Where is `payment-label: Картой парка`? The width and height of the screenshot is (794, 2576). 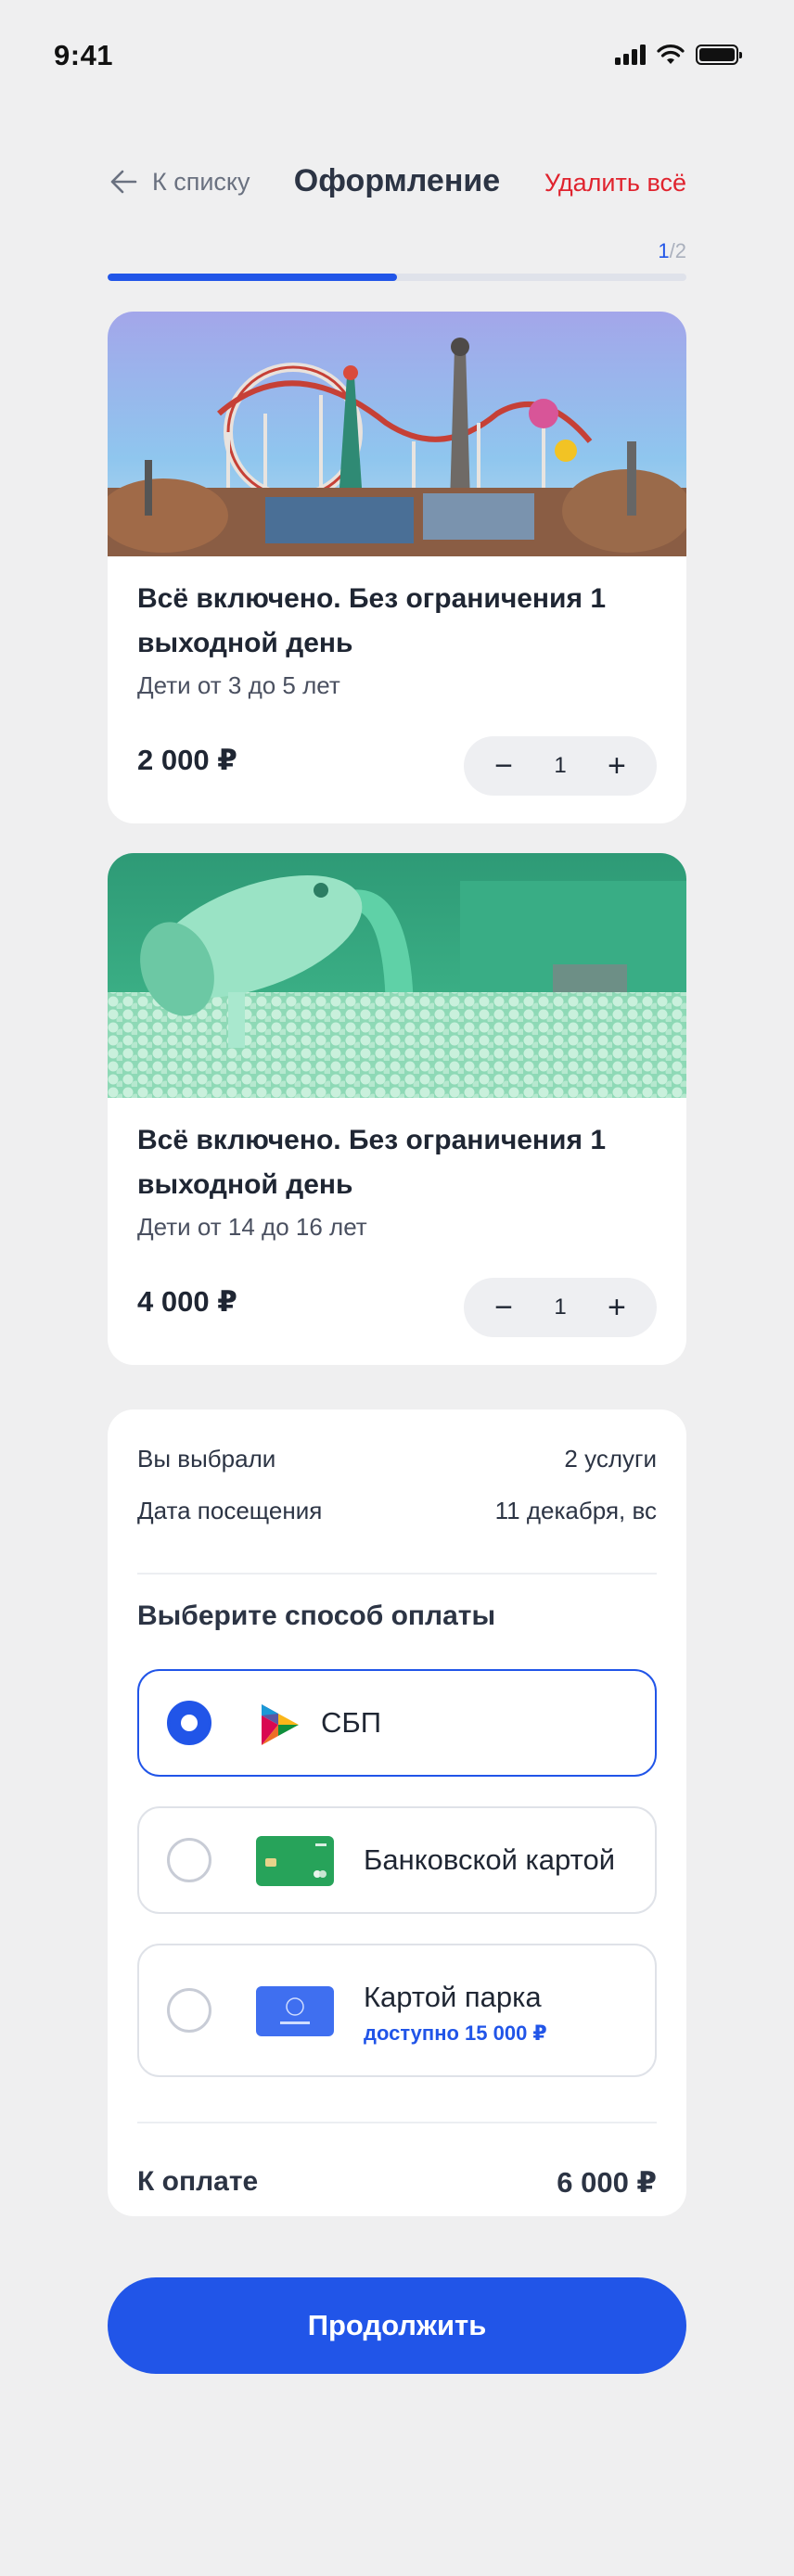 payment-label: Картой парка is located at coordinates (453, 1997).